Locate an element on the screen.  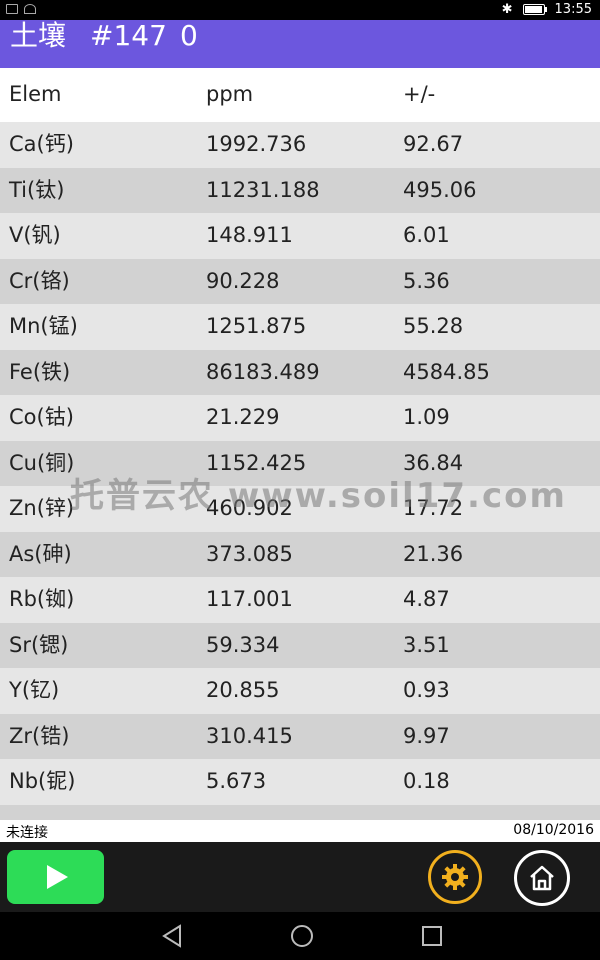
system-nav-bar is located at coordinates (300, 936).